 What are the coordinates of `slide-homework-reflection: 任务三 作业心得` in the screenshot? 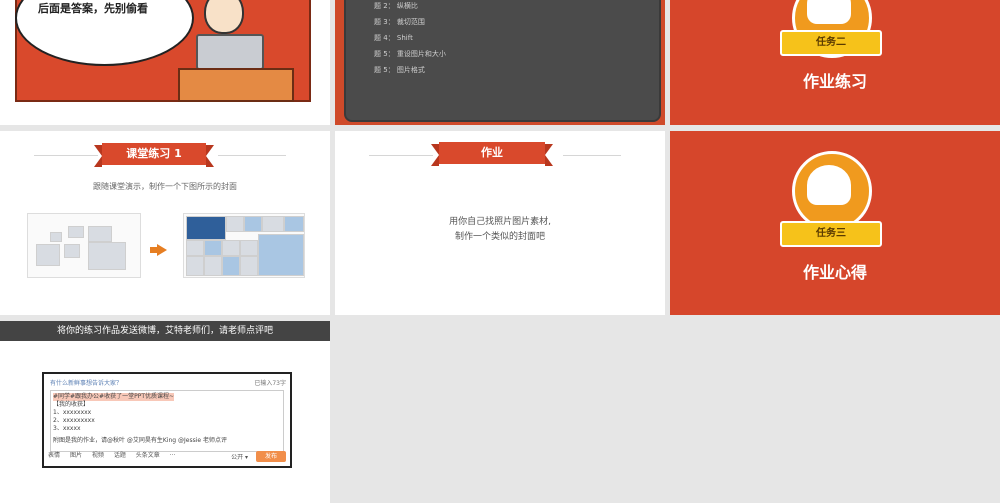 It's located at (835, 223).